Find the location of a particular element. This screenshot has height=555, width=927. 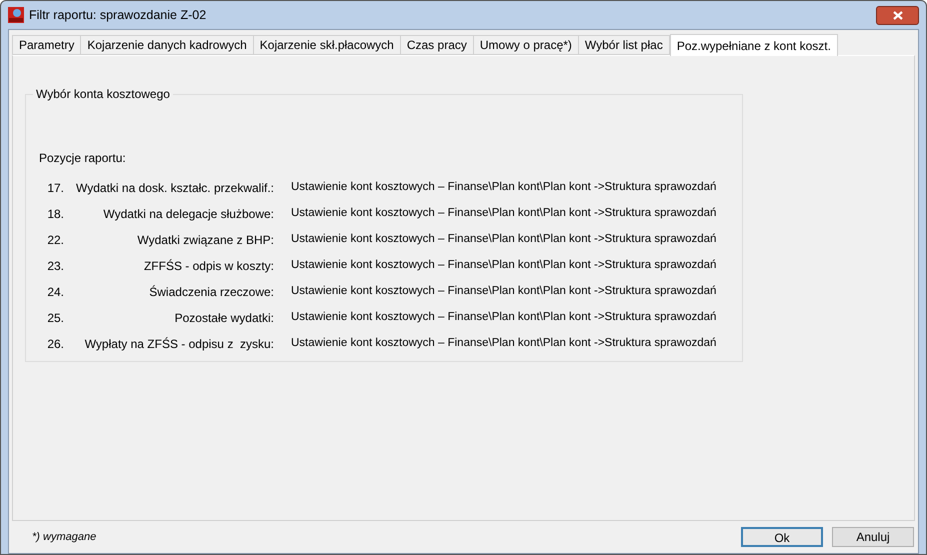

tab: Wybór list płac is located at coordinates (624, 45).